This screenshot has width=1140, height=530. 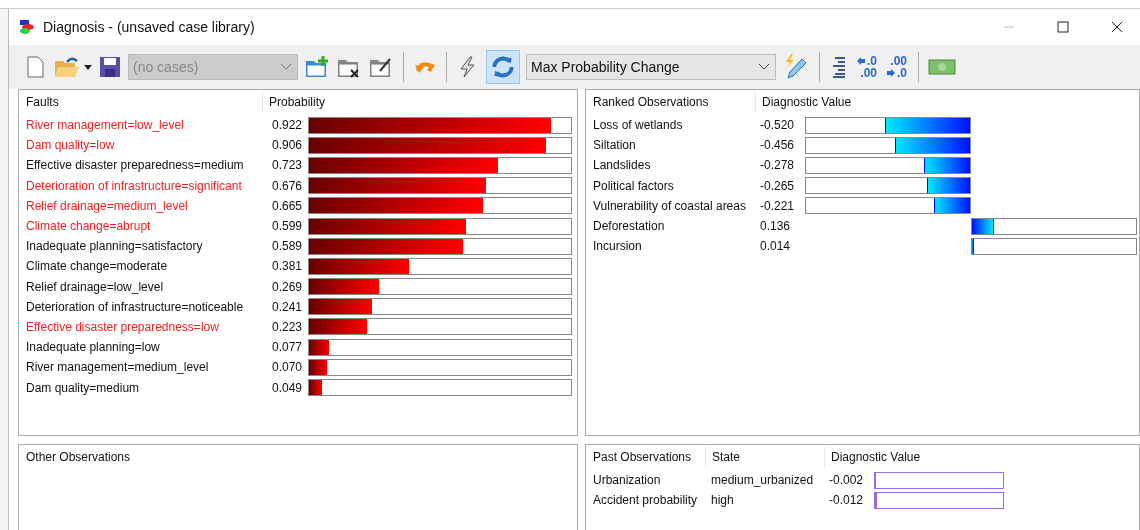 I want to click on diagnostic-value: 0.014, so click(x=776, y=246).